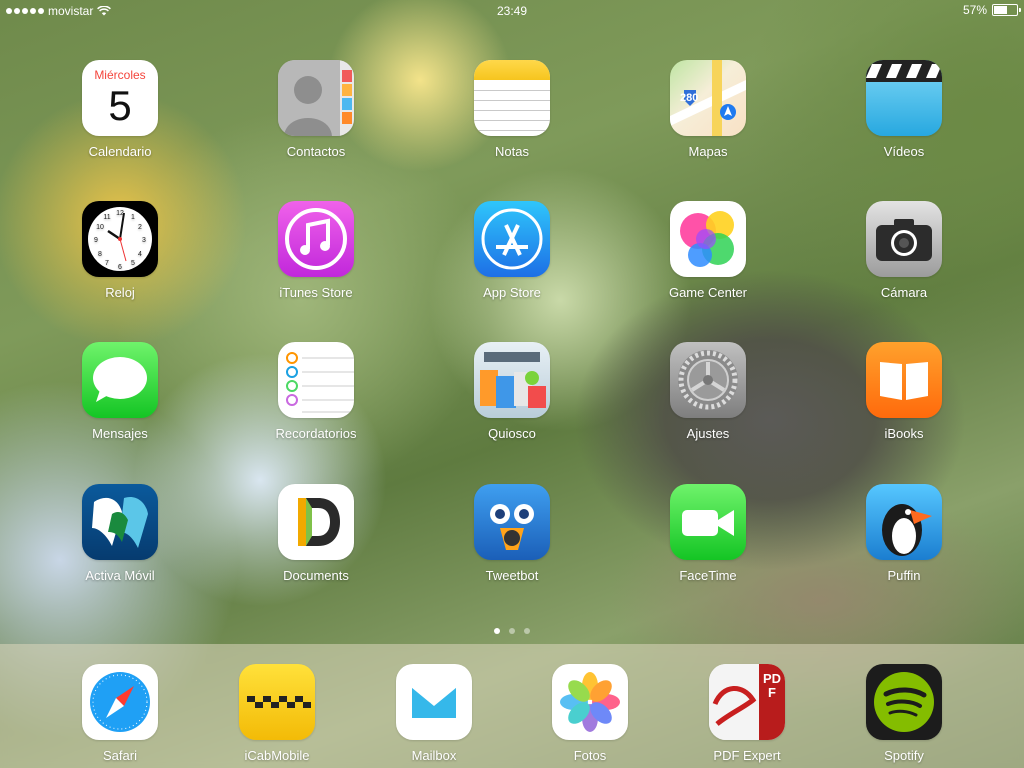 This screenshot has width=1024, height=768. Describe the element at coordinates (904, 239) in the screenshot. I see `camera-icon` at that location.